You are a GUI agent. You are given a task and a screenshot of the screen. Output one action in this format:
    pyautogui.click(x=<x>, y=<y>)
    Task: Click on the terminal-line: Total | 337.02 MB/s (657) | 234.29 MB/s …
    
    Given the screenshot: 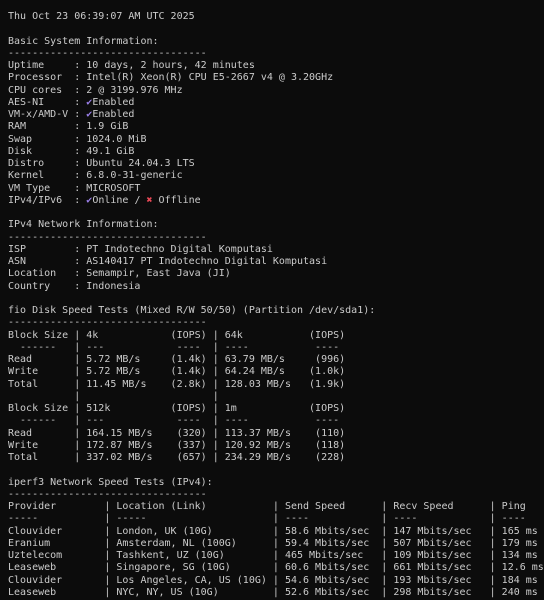 What is the action you would take?
    pyautogui.click(x=177, y=457)
    